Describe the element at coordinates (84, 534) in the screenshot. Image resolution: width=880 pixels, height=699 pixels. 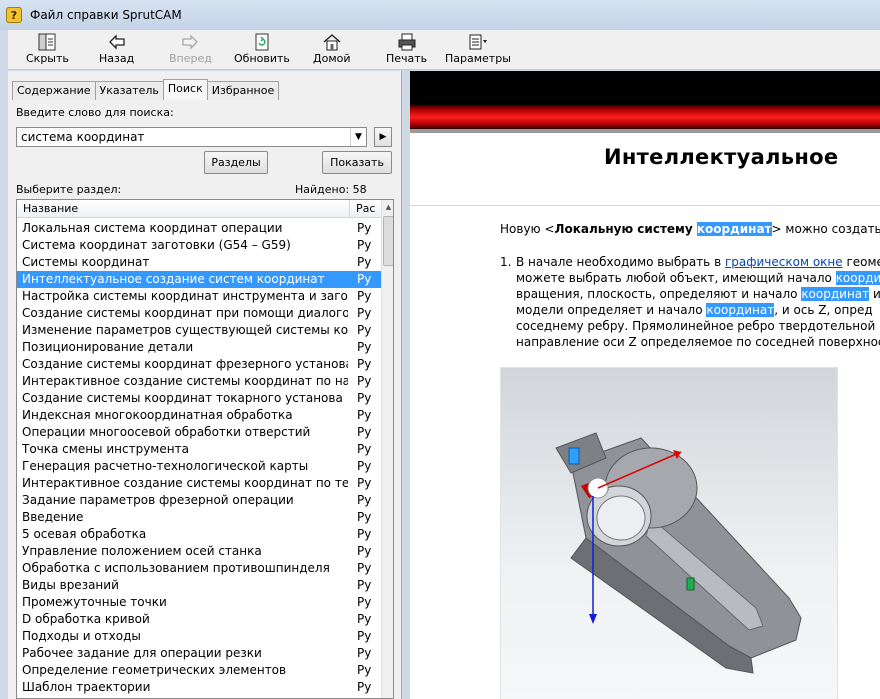
I see `list-item-name: 5 осевая обработка` at that location.